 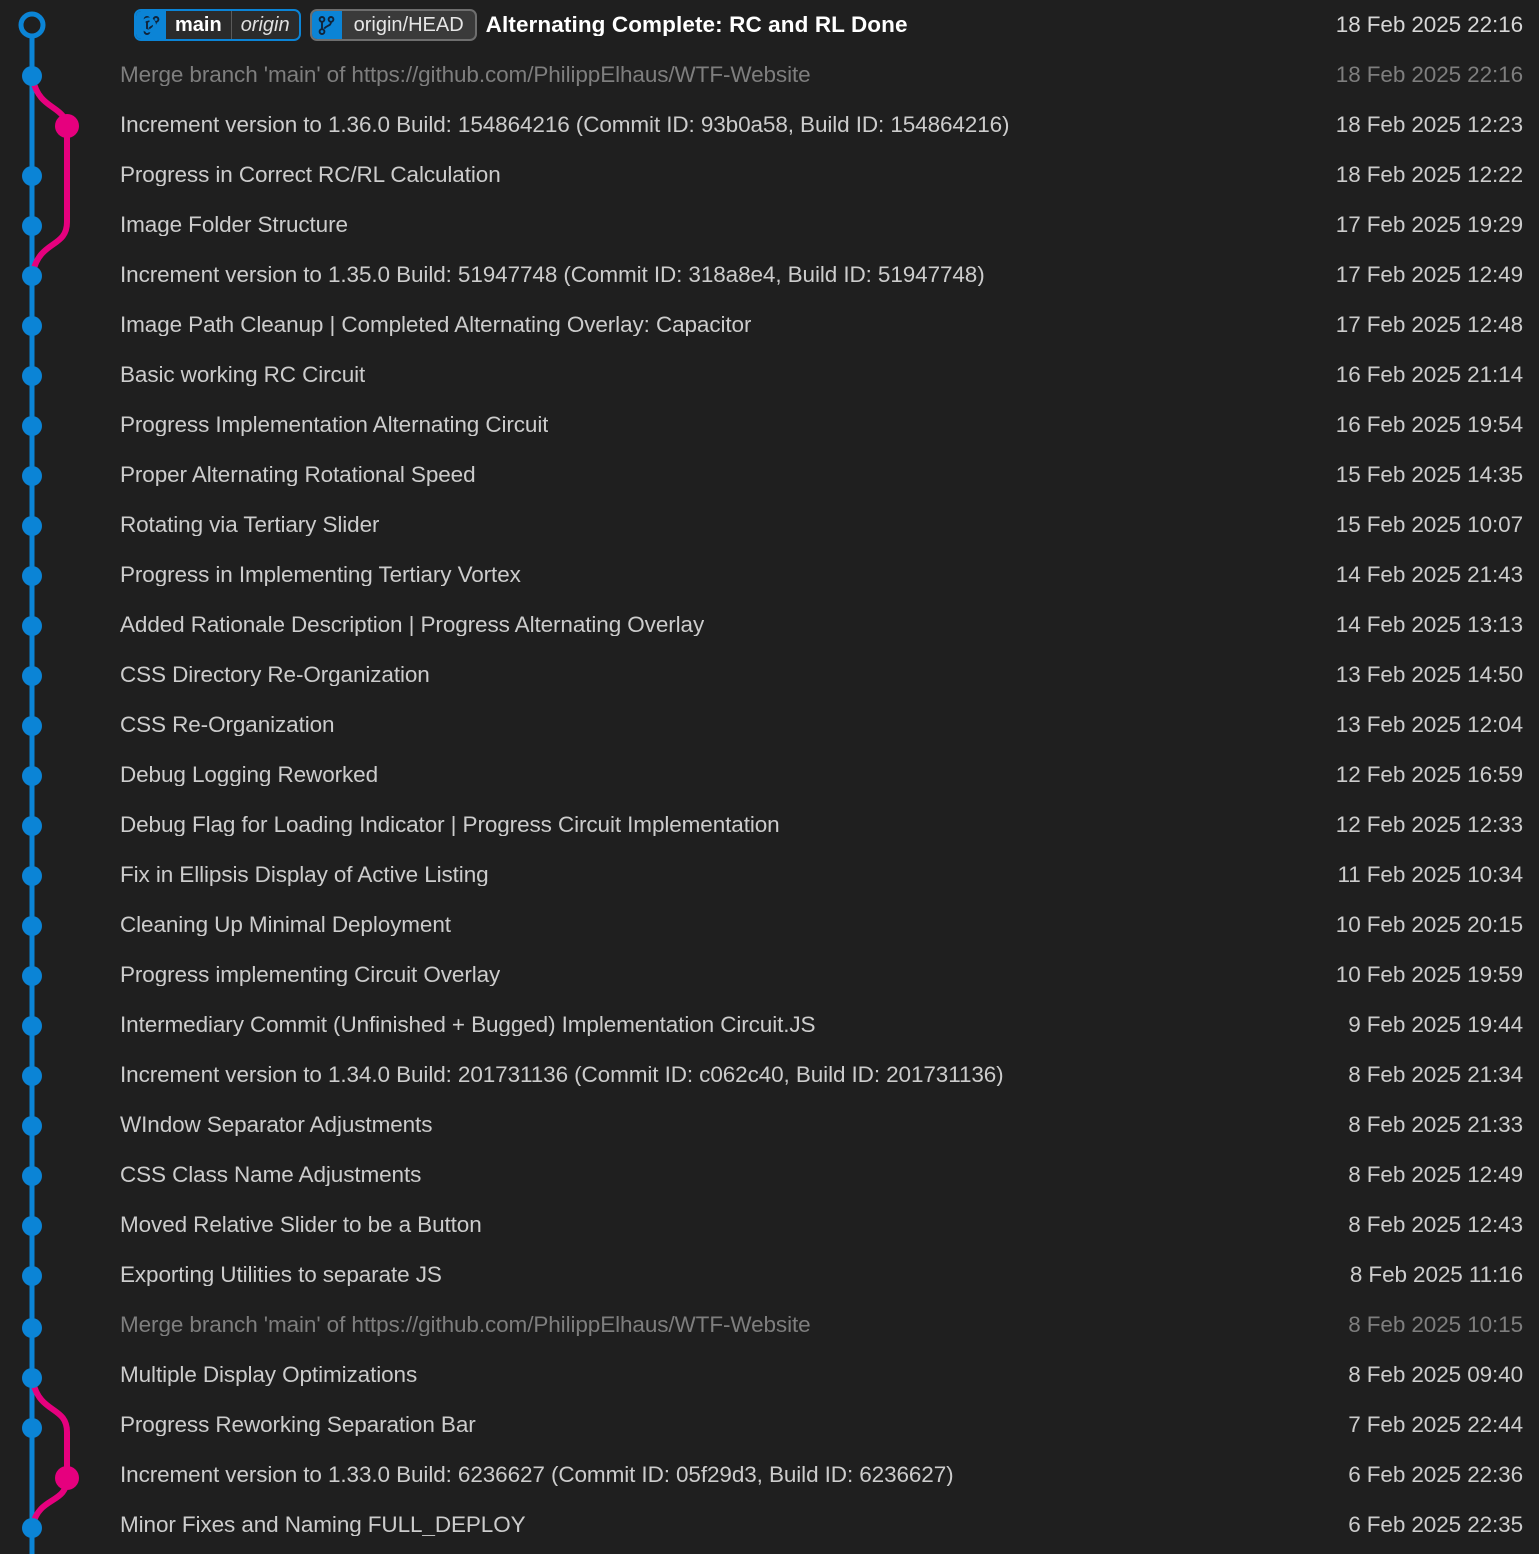 I want to click on commit-subject: Multiple Display Optimizations, so click(x=269, y=1375).